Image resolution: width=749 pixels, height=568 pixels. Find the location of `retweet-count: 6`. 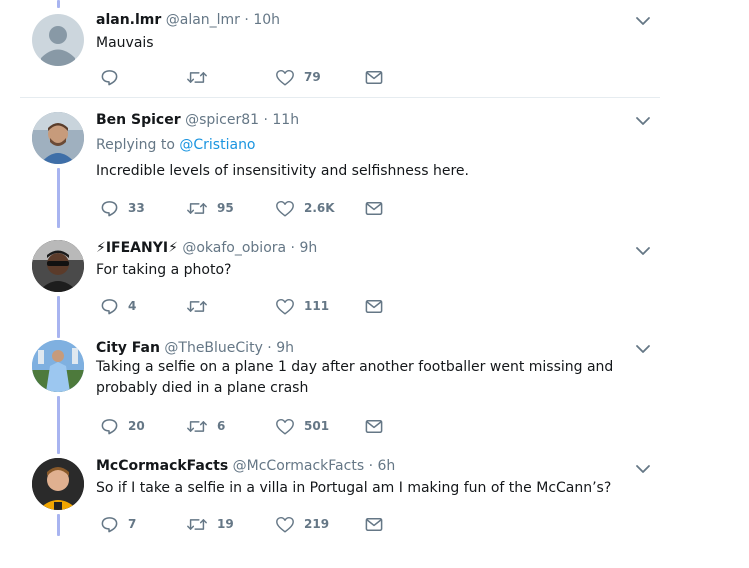

retweet-count: 6 is located at coordinates (221, 426).